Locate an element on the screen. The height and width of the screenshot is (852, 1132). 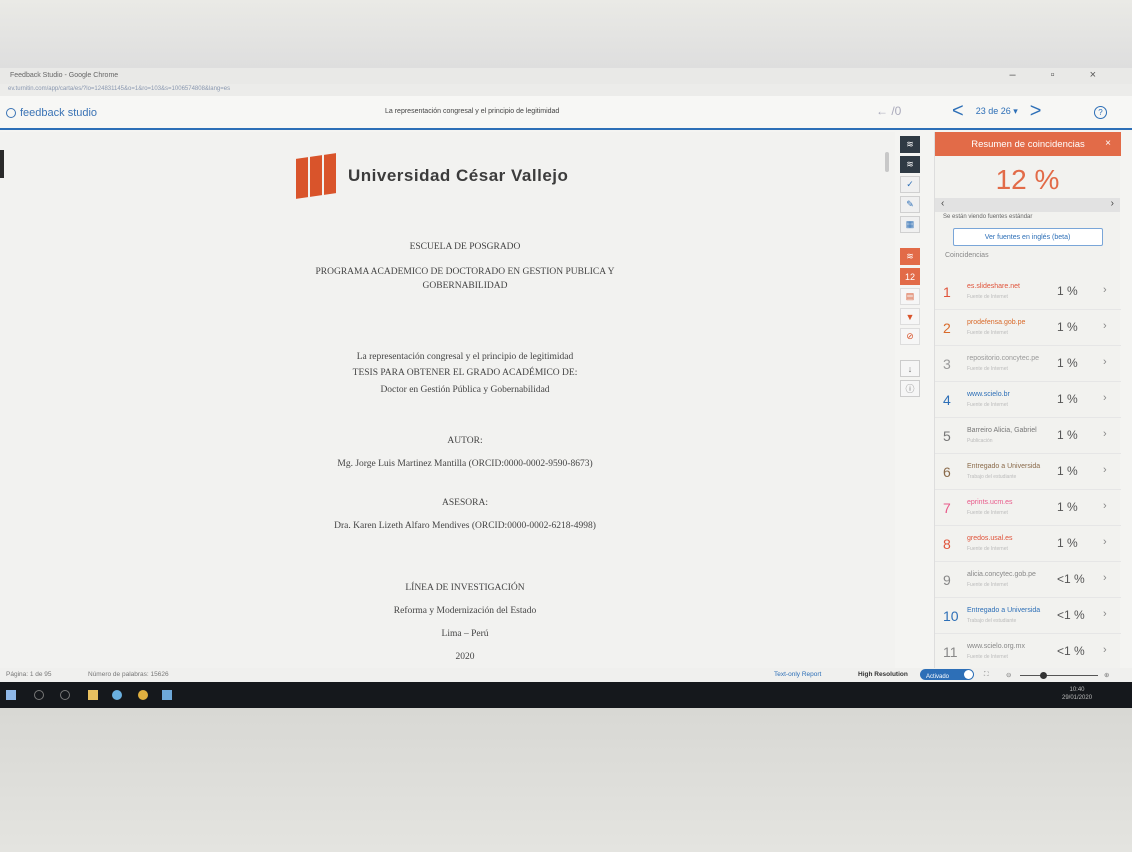
prev-chevron-icon: < is located at coordinates (958, 111).